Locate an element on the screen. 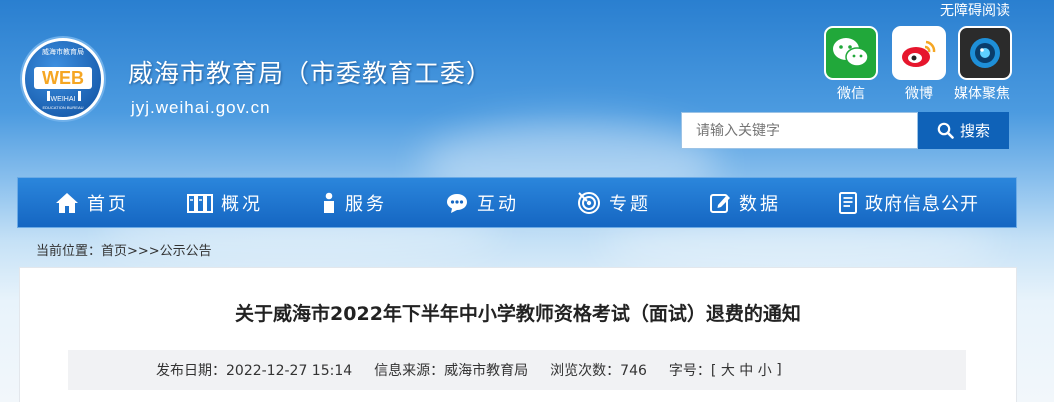 The height and width of the screenshot is (402, 1054). wechat-label: 微信 is located at coordinates (851, 94).